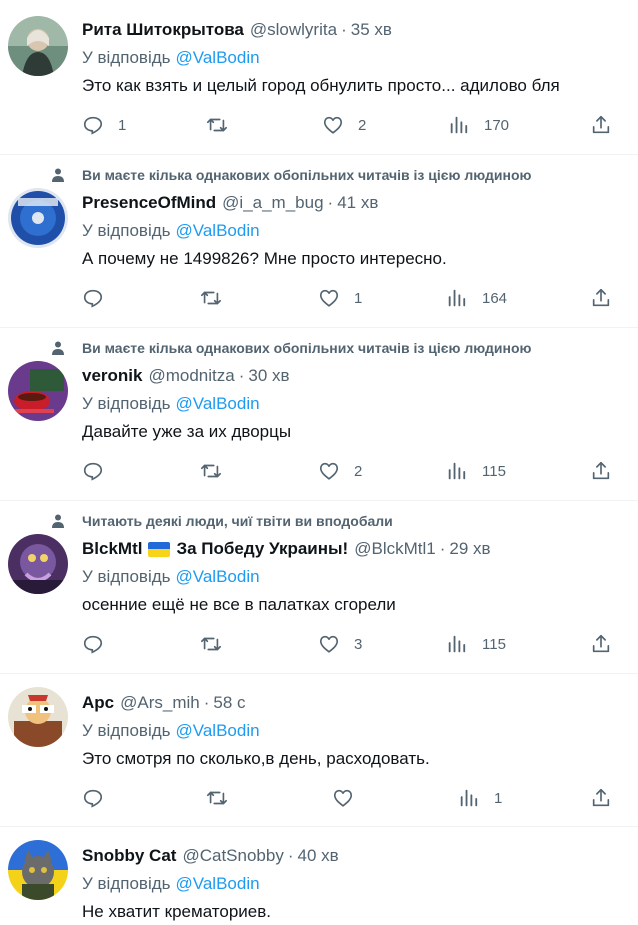 The image size is (638, 925). Describe the element at coordinates (495, 298) in the screenshot. I see `views-count: 164` at that location.